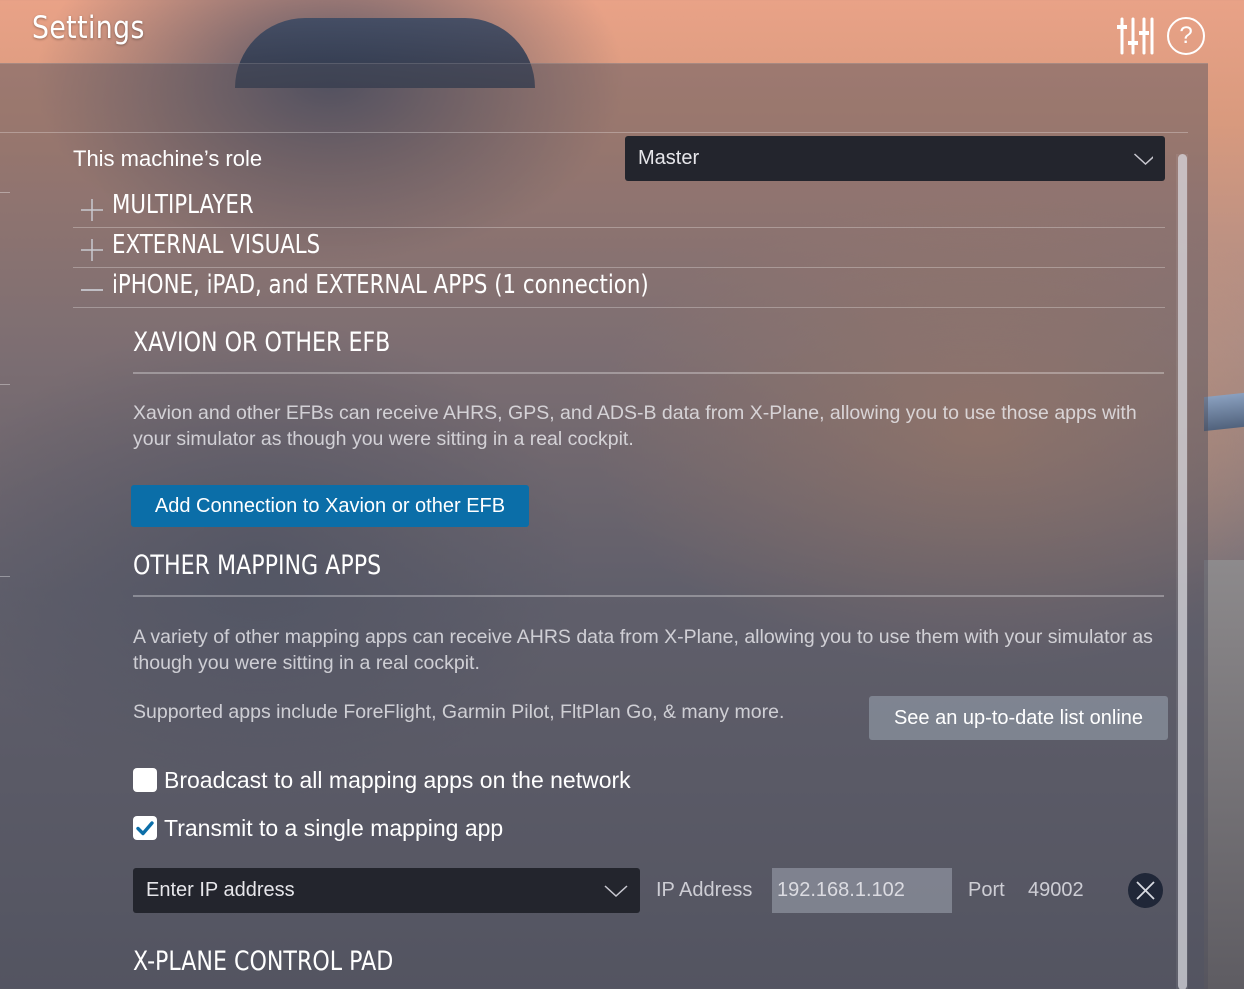  I want to click on section-label: EXTERNAL VISUALS, so click(216, 245).